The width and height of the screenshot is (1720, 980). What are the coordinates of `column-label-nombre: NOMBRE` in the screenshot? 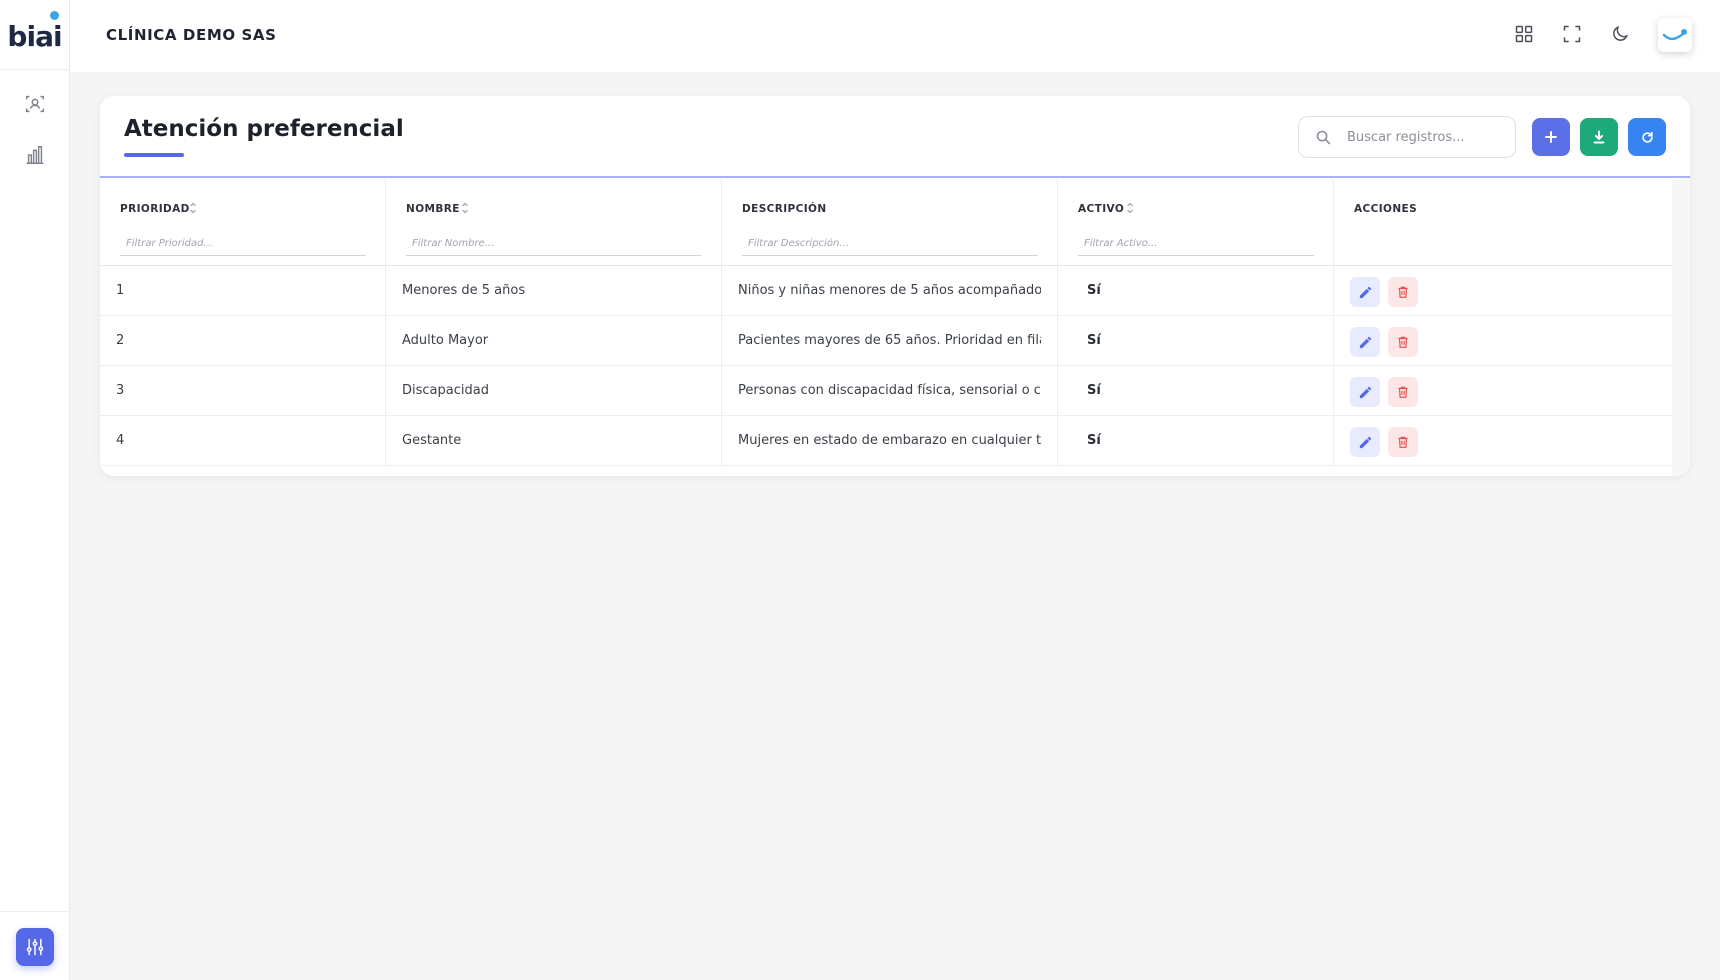 It's located at (433, 209).